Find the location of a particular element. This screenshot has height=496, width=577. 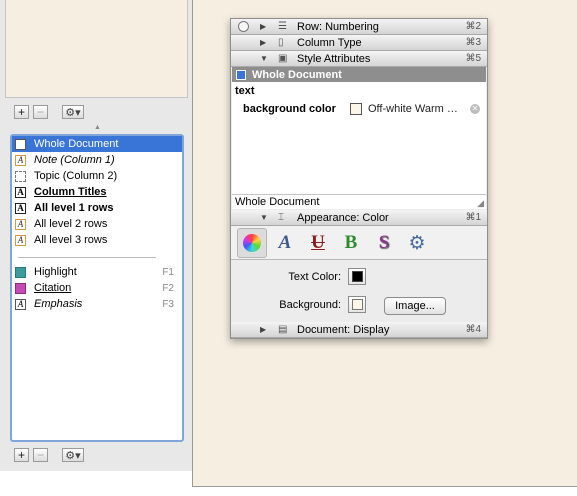

shortcut-label: F1 is located at coordinates (168, 272).